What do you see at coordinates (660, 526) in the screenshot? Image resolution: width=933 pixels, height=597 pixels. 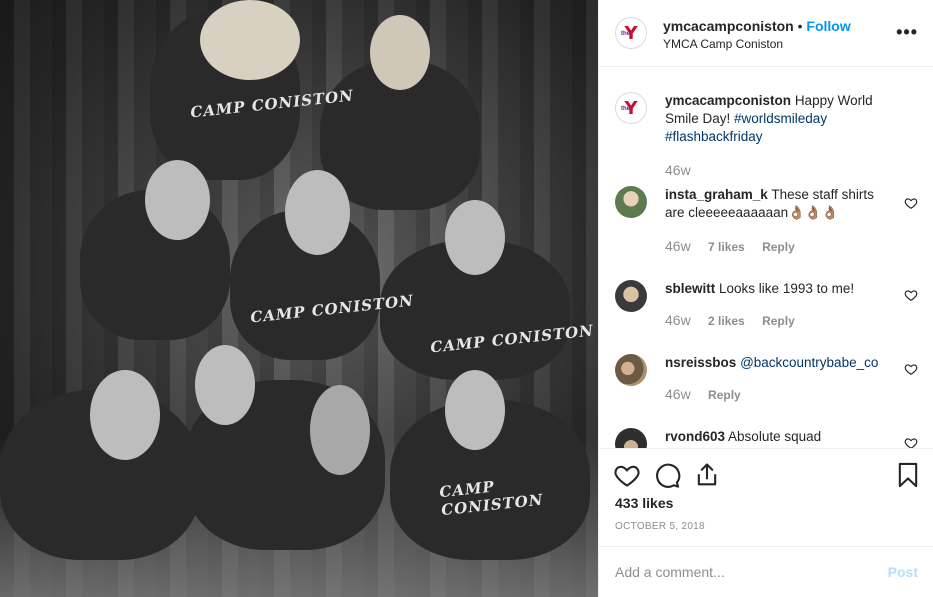 I see `post-date: OCTOBER 5, 2018` at bounding box center [660, 526].